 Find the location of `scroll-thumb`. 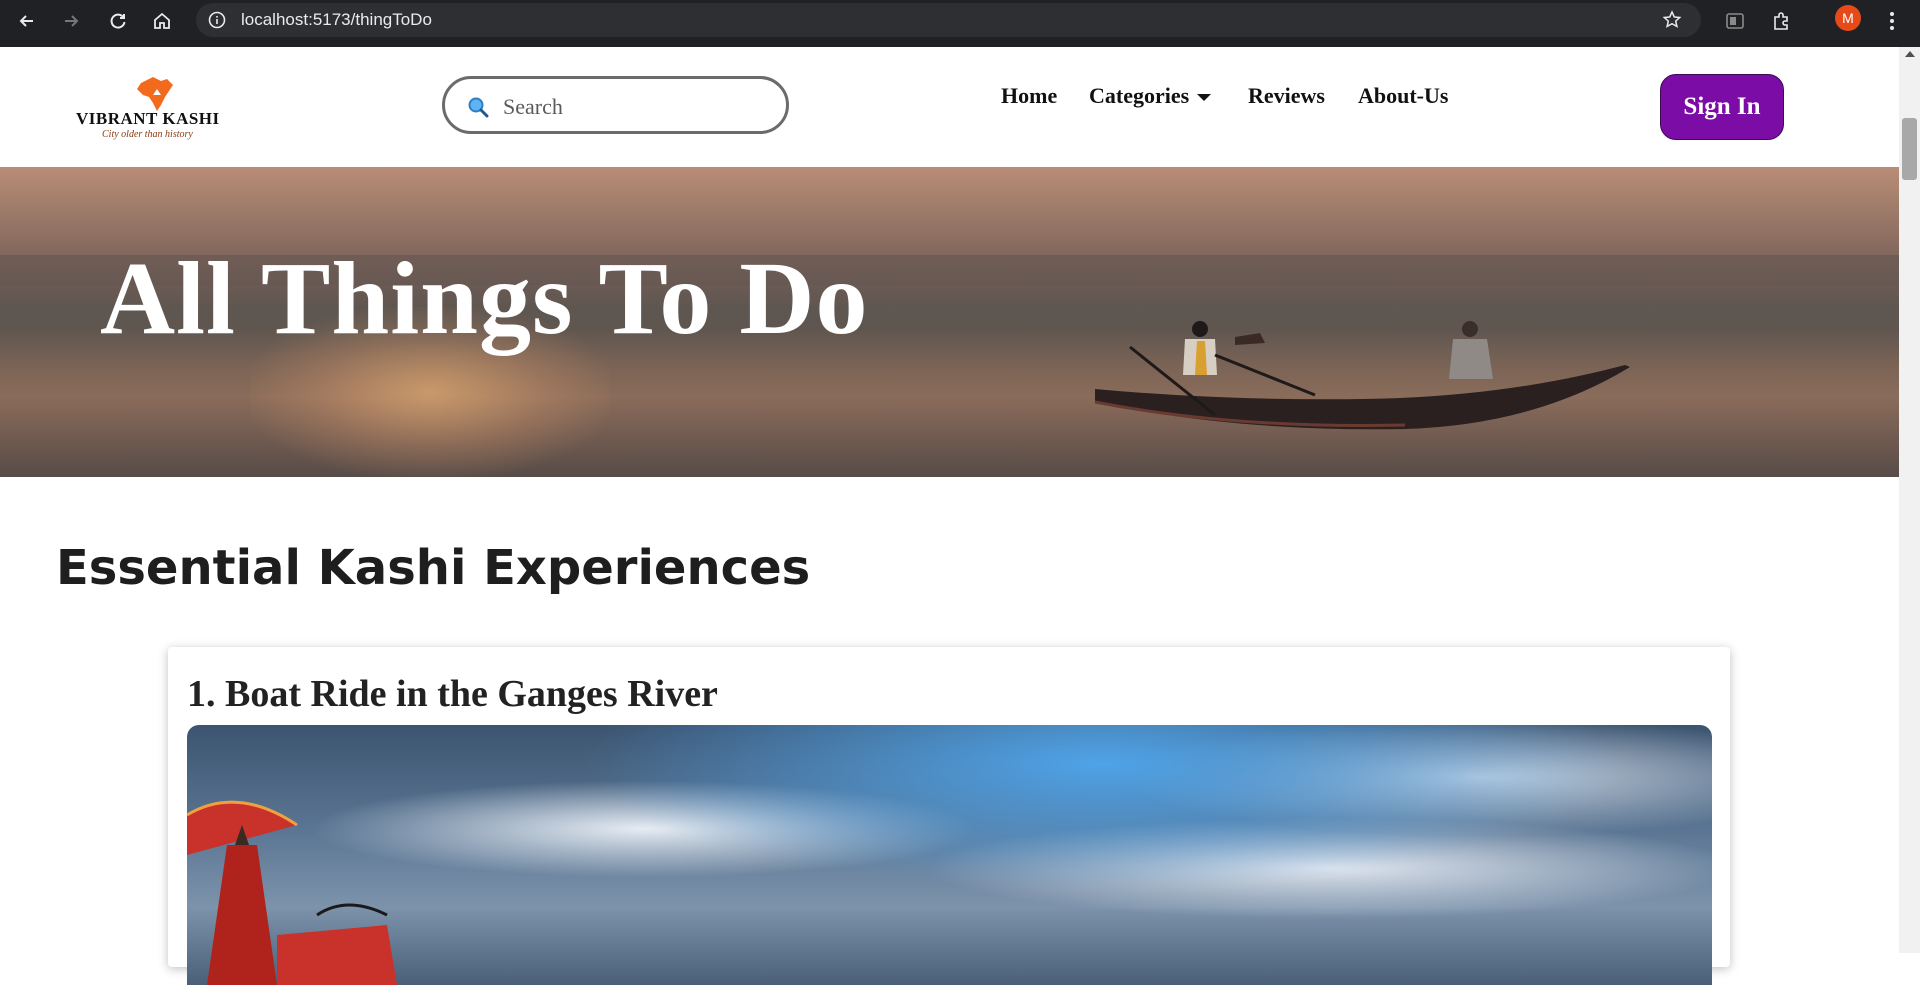

scroll-thumb is located at coordinates (1909, 149).